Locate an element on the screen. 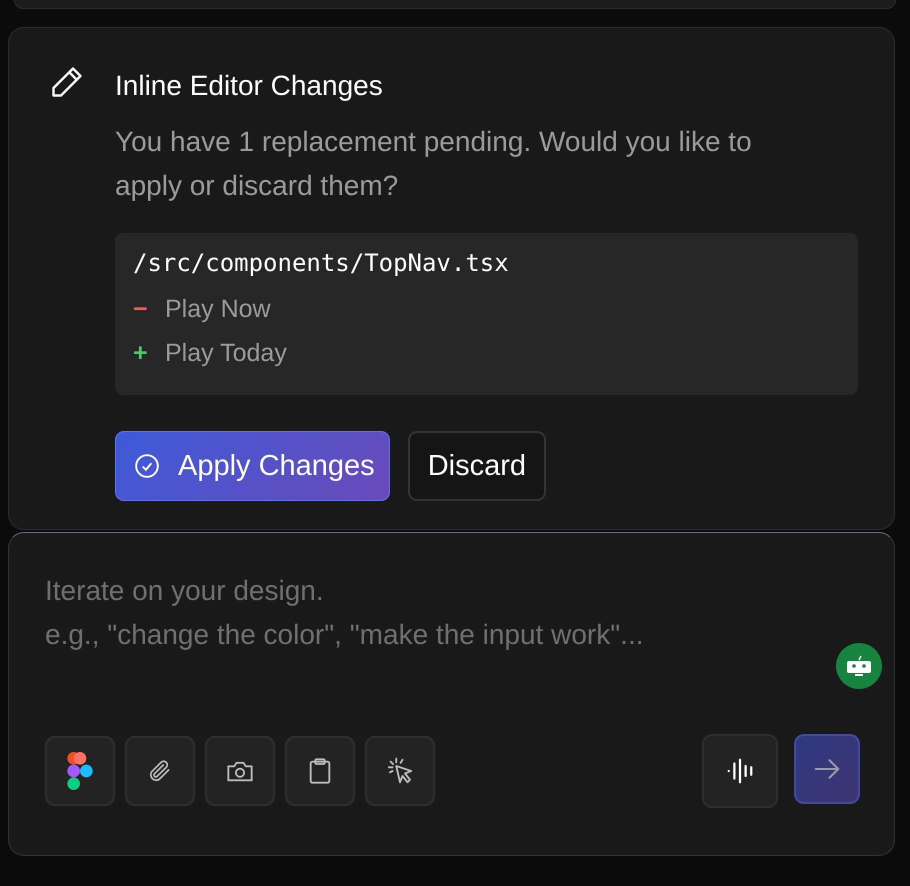 This screenshot has width=910, height=886. clipboard-icon is located at coordinates (320, 771).